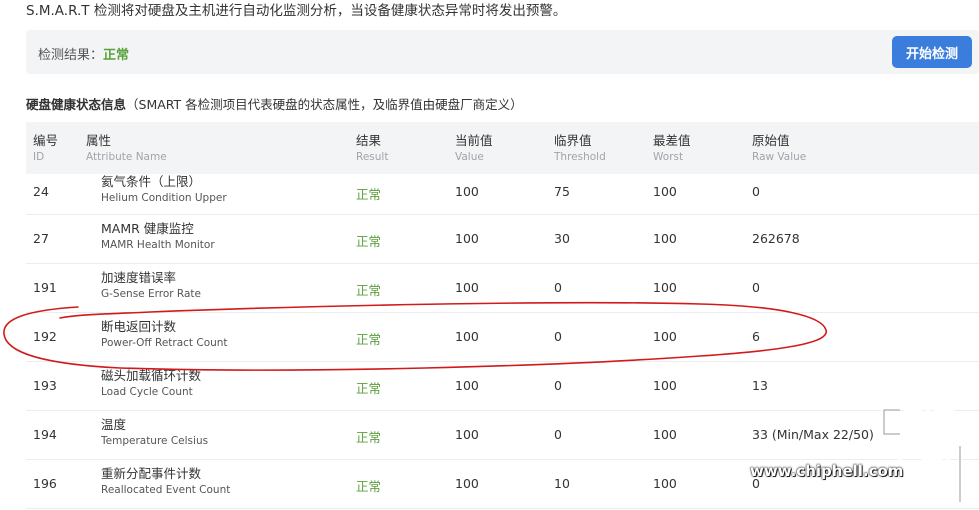 The width and height of the screenshot is (979, 510). I want to click on row-attribute: 重新分配事件计数 Reallocated Event Count, so click(166, 481).